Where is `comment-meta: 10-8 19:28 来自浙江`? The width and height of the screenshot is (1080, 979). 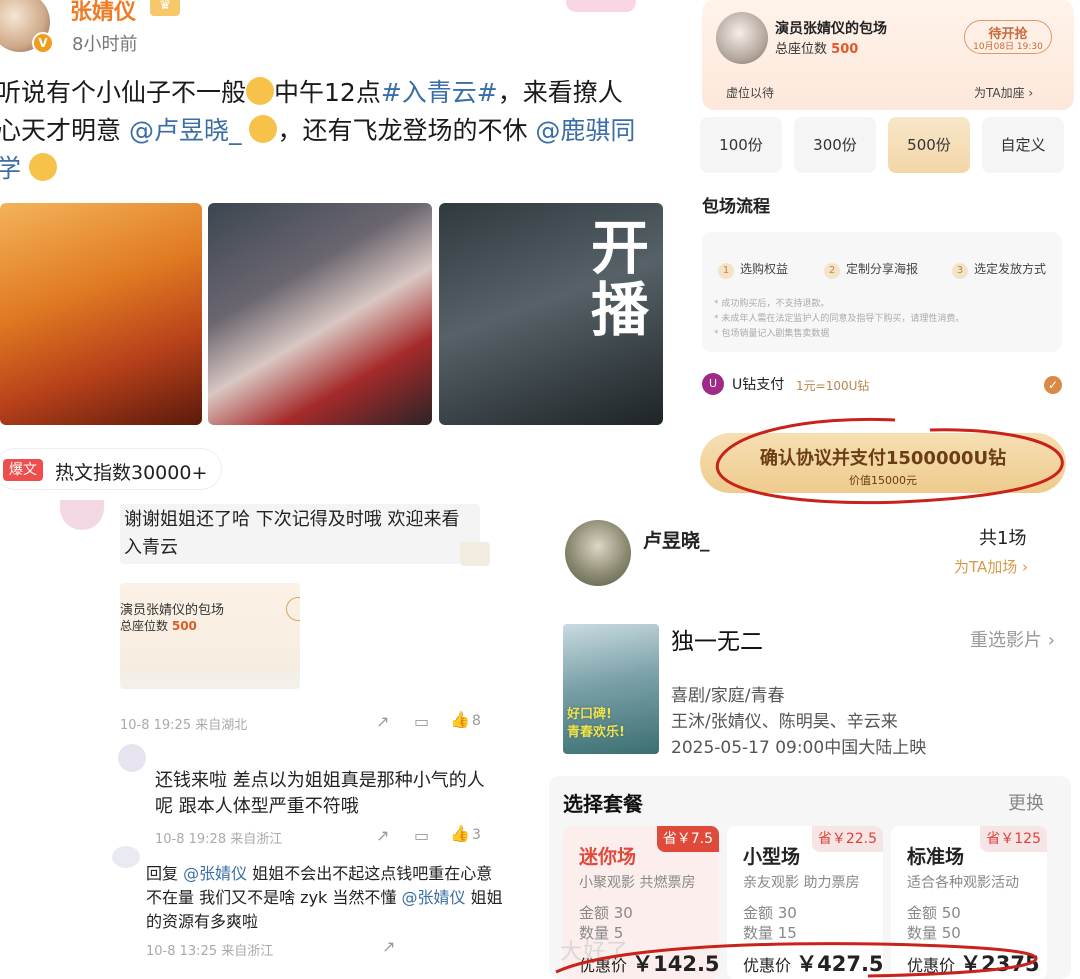
comment-meta: 10-8 19:28 来自浙江 is located at coordinates (219, 839).